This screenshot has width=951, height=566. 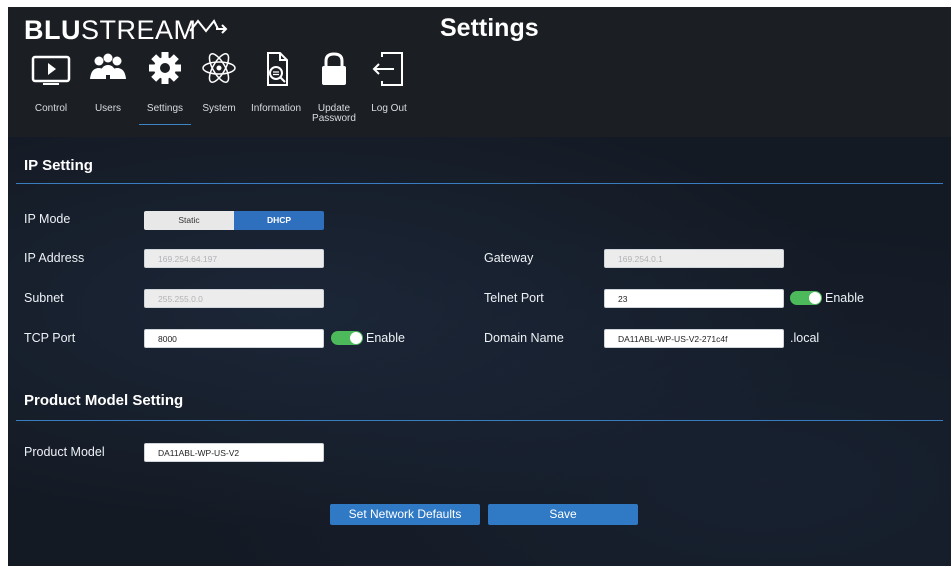 I want to click on nav-control-label: Control, so click(x=51, y=108).